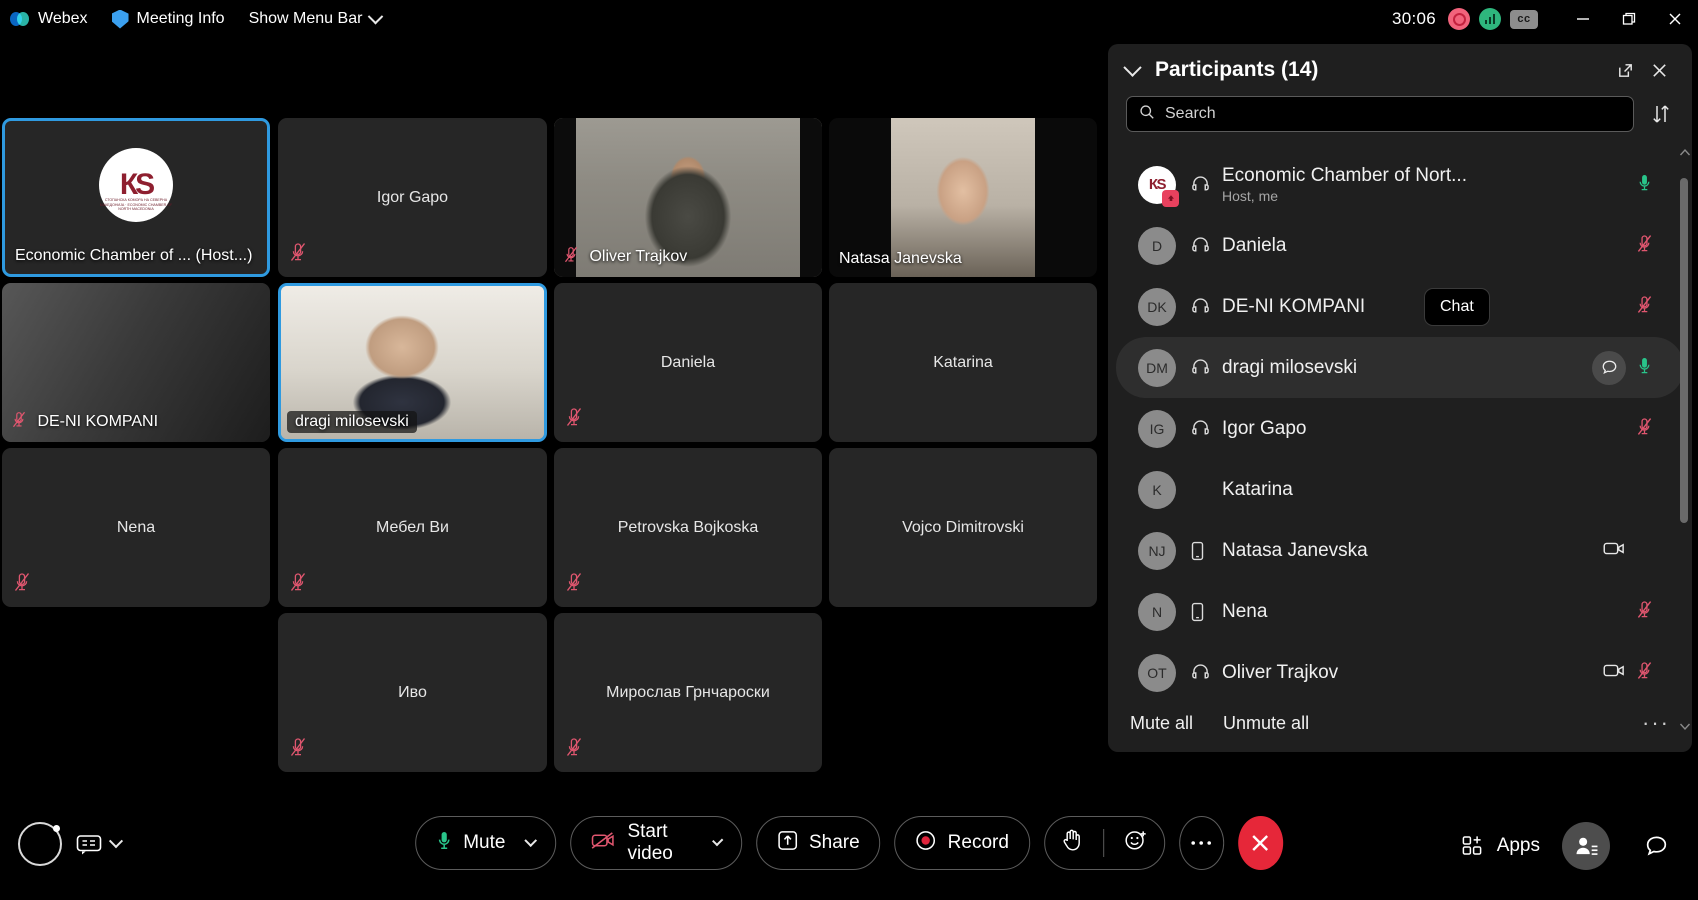  What do you see at coordinates (1201, 843) in the screenshot?
I see `more-options-button` at bounding box center [1201, 843].